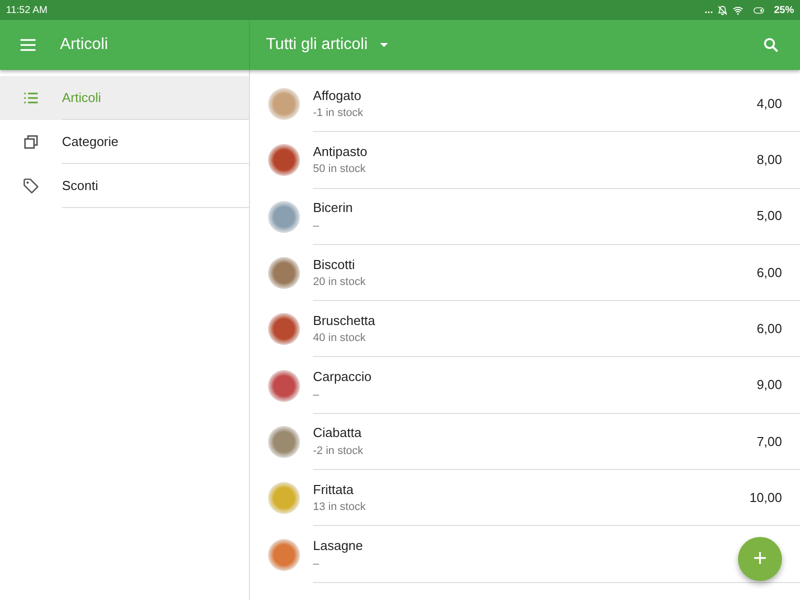 The image size is (800, 600). I want to click on item-name: Affogato, so click(337, 95).